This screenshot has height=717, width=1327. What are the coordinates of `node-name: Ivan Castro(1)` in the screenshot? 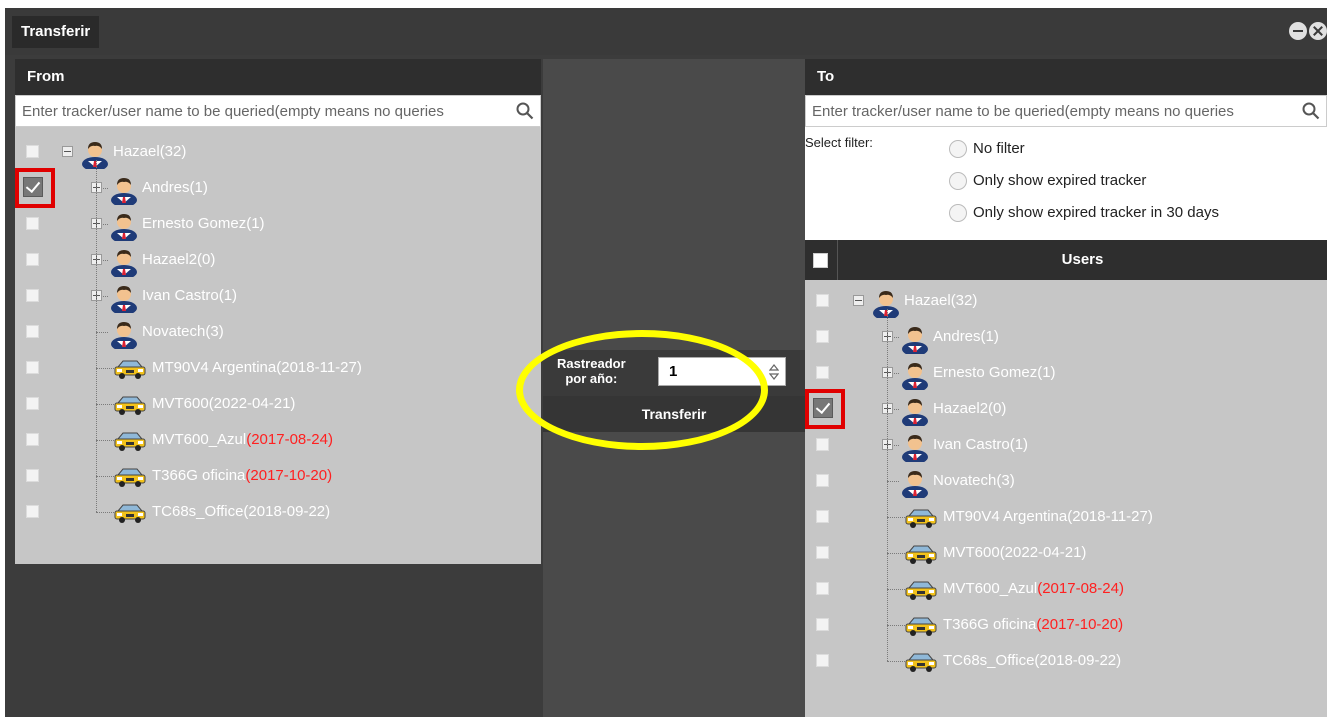 It's located at (190, 295).